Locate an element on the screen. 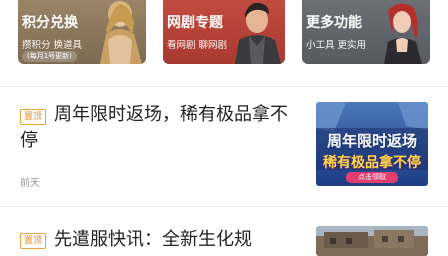 This screenshot has width=448, height=256. tile-title: 网剧专题 is located at coordinates (195, 23).